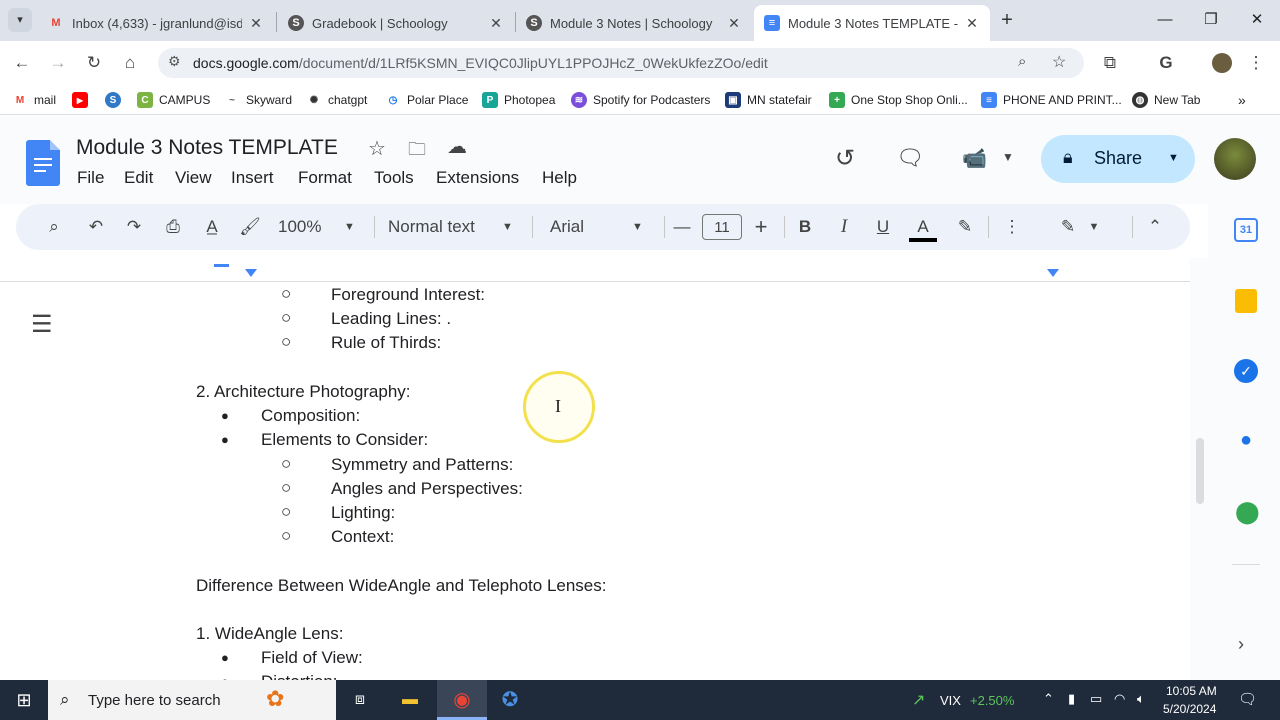 This screenshot has width=1280, height=720. Describe the element at coordinates (417, 152) in the screenshot. I see `move-folder-icon: 🗀` at that location.